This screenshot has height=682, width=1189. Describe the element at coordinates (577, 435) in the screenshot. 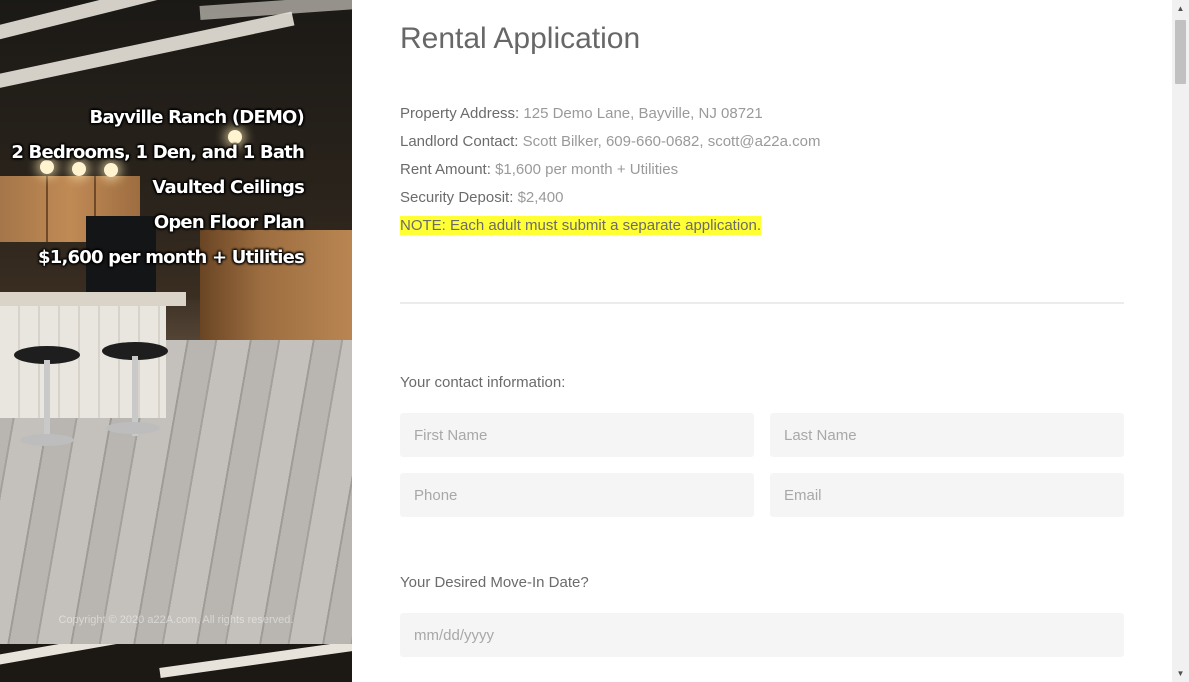

I see `first-name-input` at that location.